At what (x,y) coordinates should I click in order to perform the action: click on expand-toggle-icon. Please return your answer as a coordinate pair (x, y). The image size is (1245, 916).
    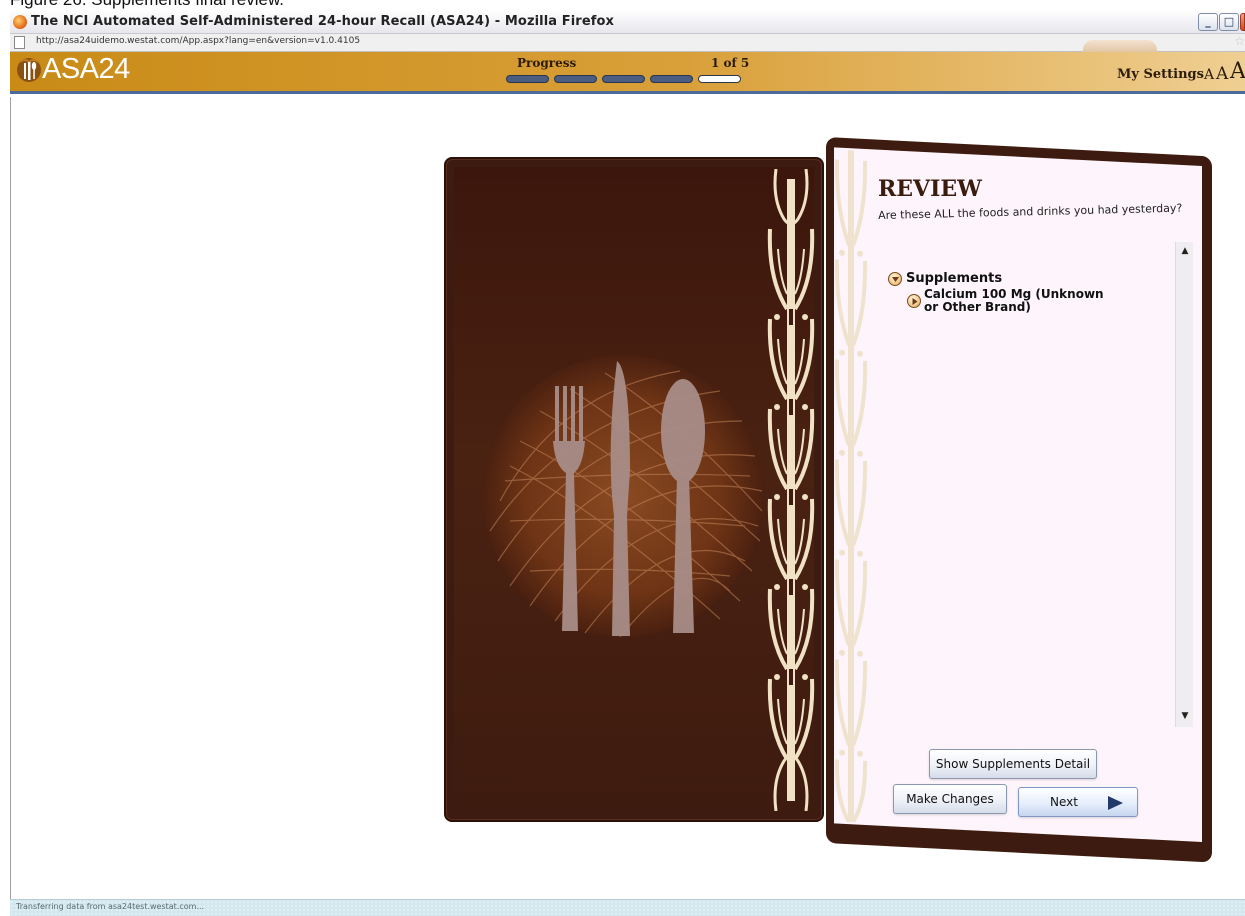
    Looking at the image, I should click on (914, 301).